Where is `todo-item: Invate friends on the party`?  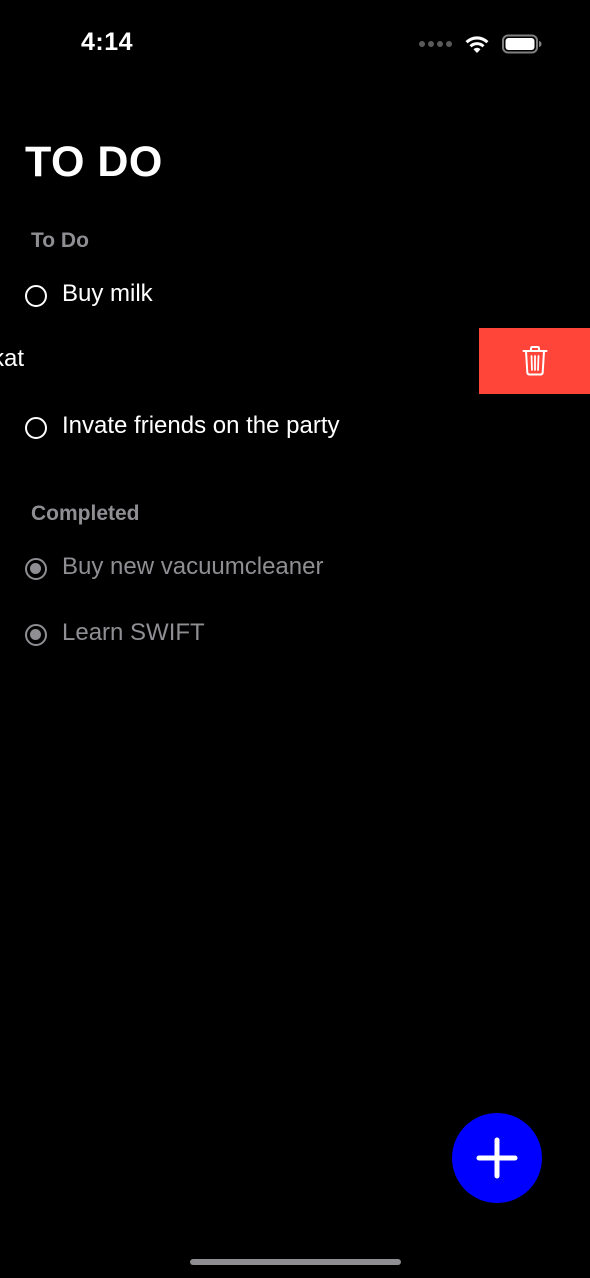 todo-item: Invate friends on the party is located at coordinates (295, 428).